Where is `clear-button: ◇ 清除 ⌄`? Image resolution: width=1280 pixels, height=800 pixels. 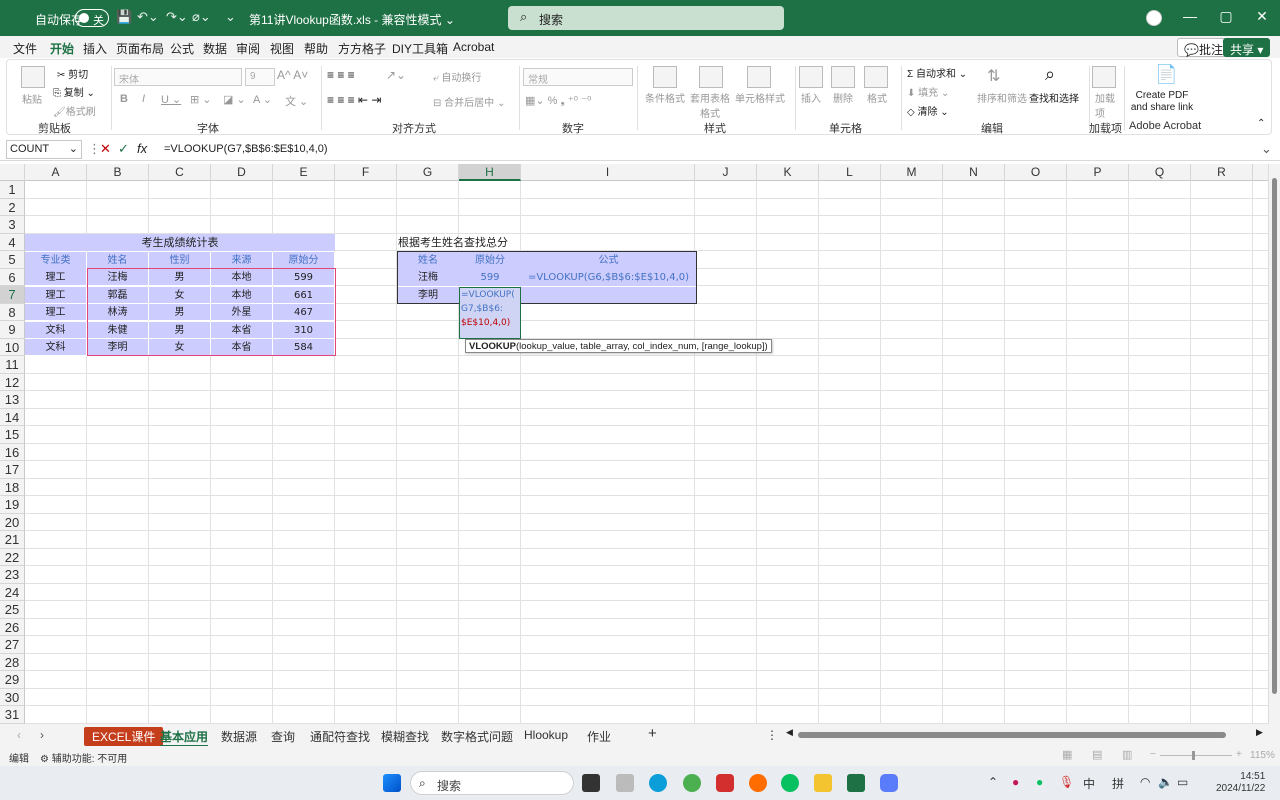
clear-button: ◇ 清除 ⌄ is located at coordinates (928, 110).